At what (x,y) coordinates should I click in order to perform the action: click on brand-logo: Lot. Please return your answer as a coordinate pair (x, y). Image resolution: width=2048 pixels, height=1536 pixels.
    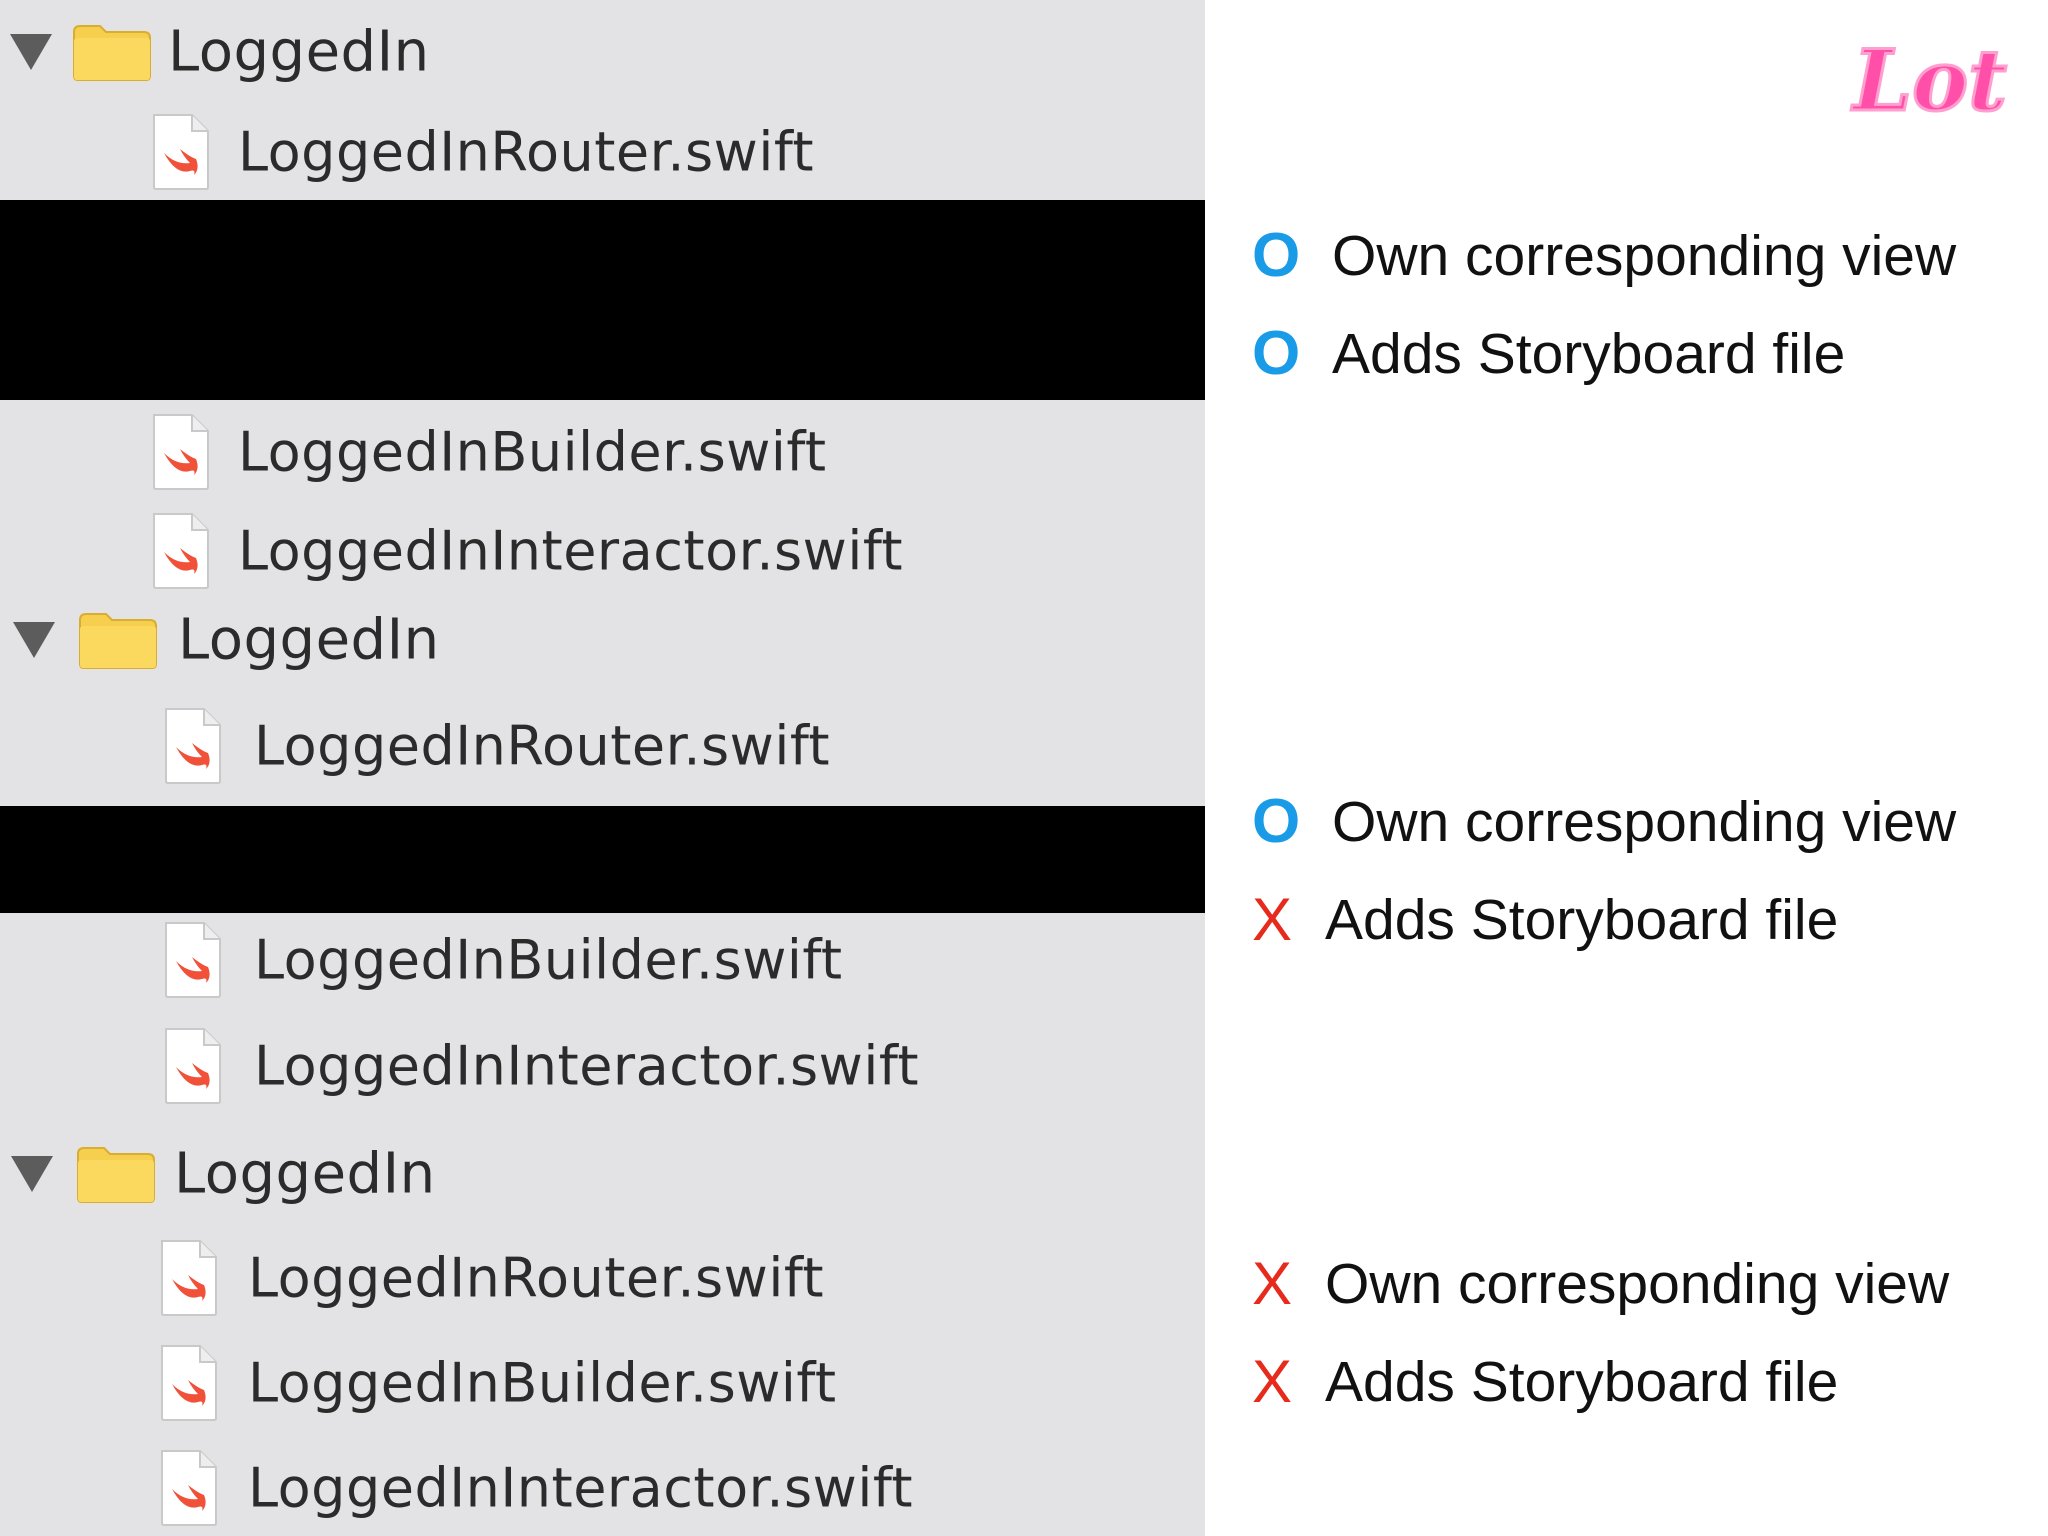
    Looking at the image, I should click on (1930, 83).